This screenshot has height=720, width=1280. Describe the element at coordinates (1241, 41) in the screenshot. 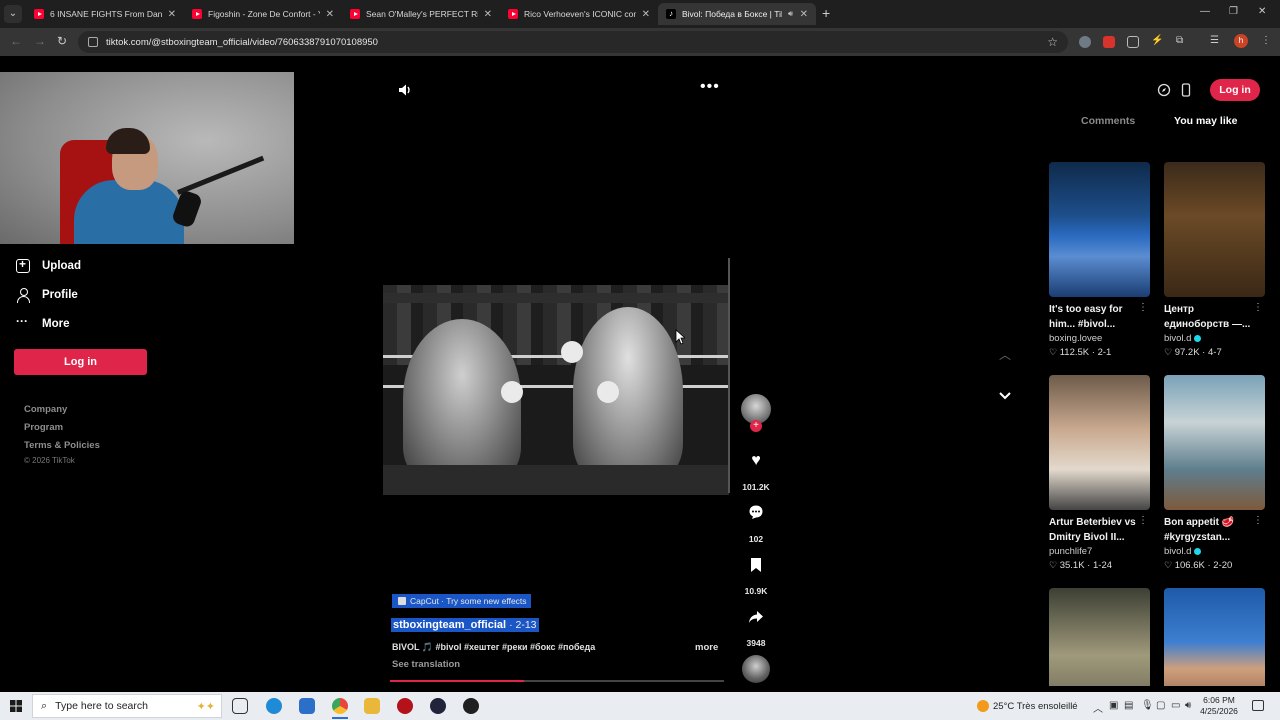

I see `browser-profile-avatar: h` at that location.